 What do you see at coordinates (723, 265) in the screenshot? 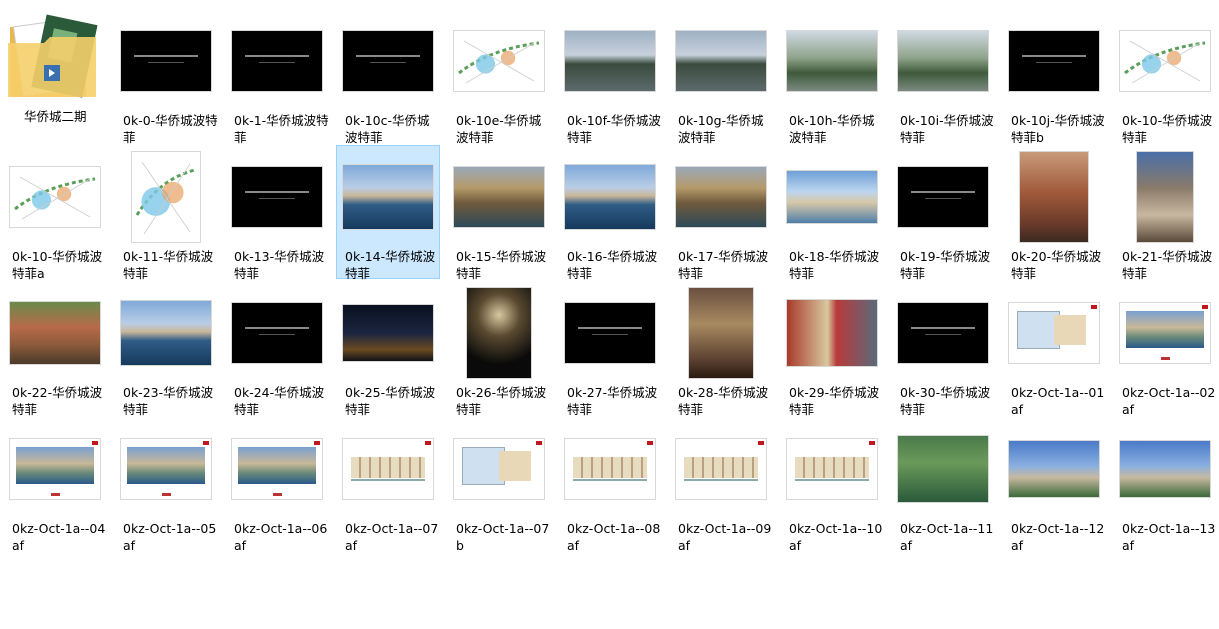
I see `file-label: 0k-17-华侨城波特菲` at bounding box center [723, 265].